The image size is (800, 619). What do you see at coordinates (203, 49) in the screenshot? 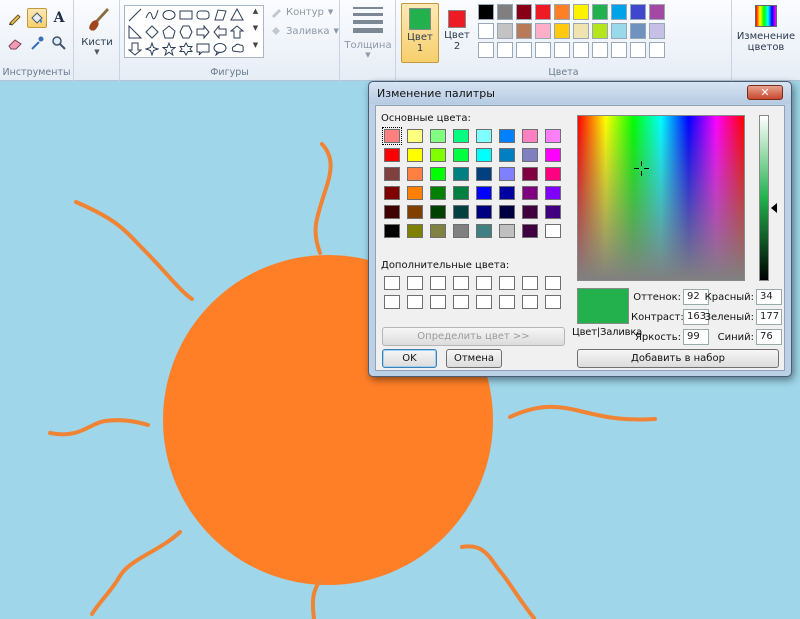
I see `rect-callout-shape` at bounding box center [203, 49].